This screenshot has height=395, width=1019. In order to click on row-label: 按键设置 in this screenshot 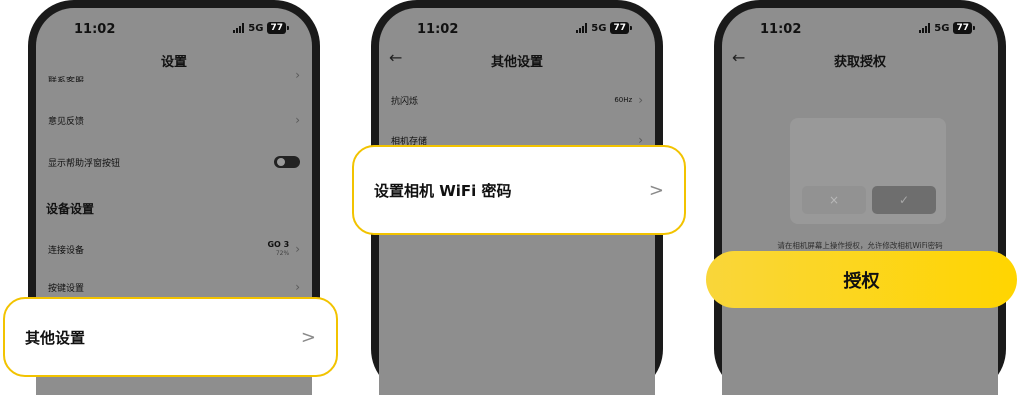, I will do `click(66, 288)`.